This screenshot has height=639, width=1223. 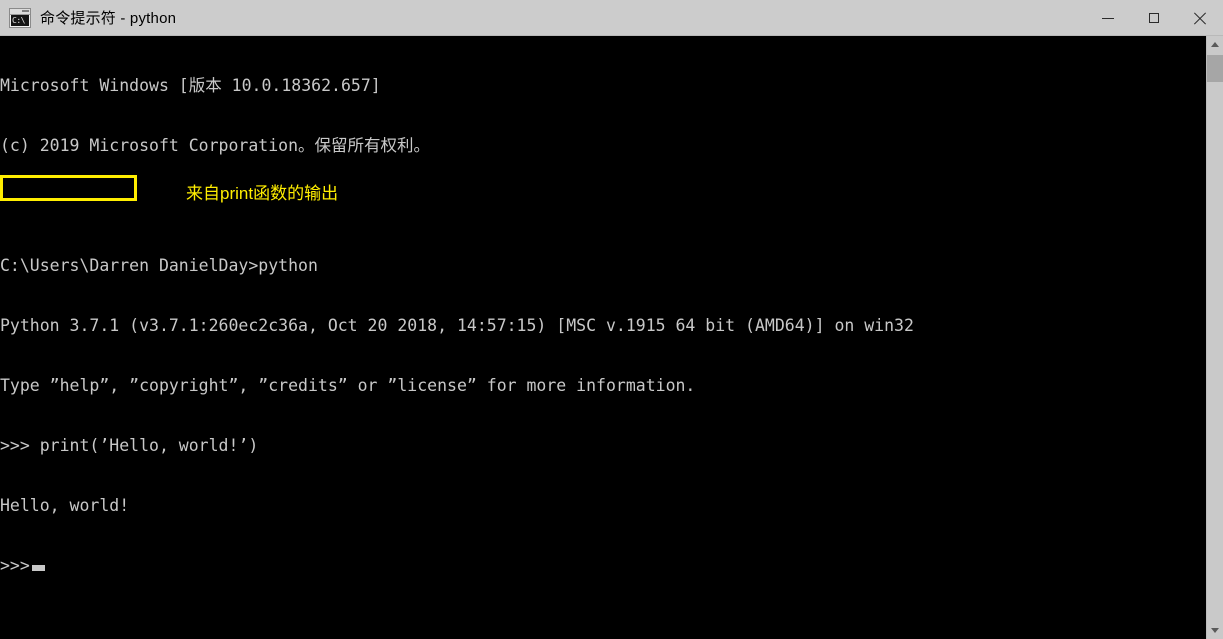 I want to click on minimize-icon, so click(x=1108, y=18).